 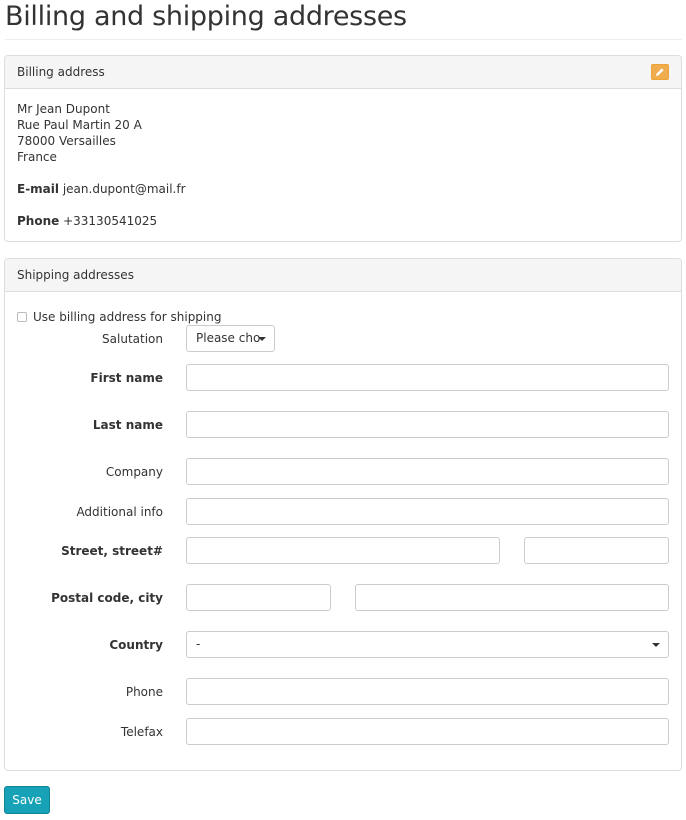 What do you see at coordinates (198, 644) in the screenshot?
I see `country-value: -` at bounding box center [198, 644].